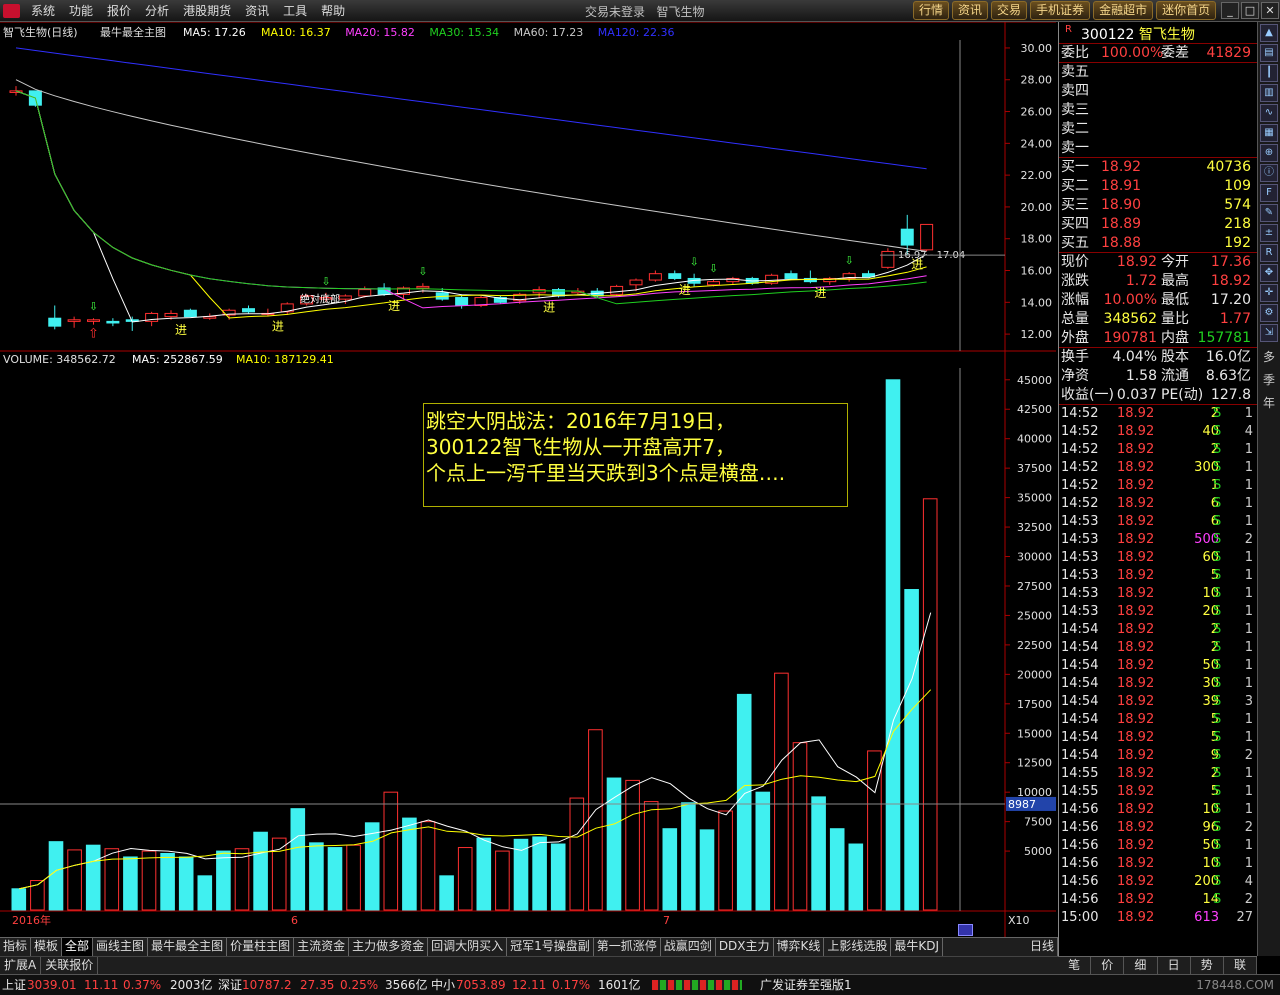 Image resolution: width=1280 pixels, height=995 pixels. What do you see at coordinates (1009, 10) in the screenshot?
I see `trade-button: 交易` at bounding box center [1009, 10].